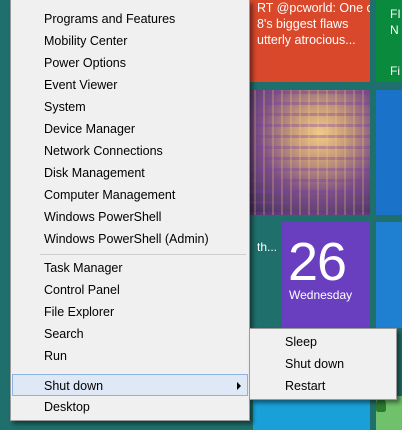 This screenshot has height=430, width=402. What do you see at coordinates (317, 262) in the screenshot?
I see `calendar-day: 26` at bounding box center [317, 262].